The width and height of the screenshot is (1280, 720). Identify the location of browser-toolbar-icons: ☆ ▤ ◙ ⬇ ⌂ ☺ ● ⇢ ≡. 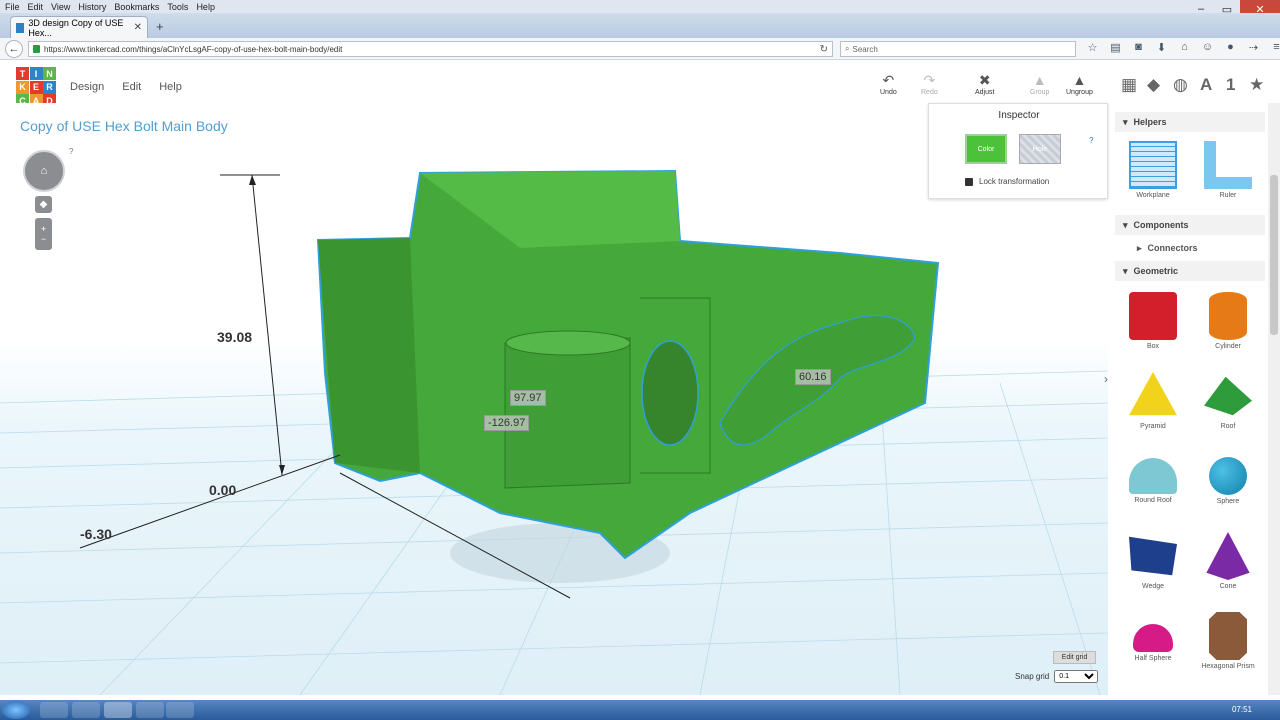
(1182, 47).